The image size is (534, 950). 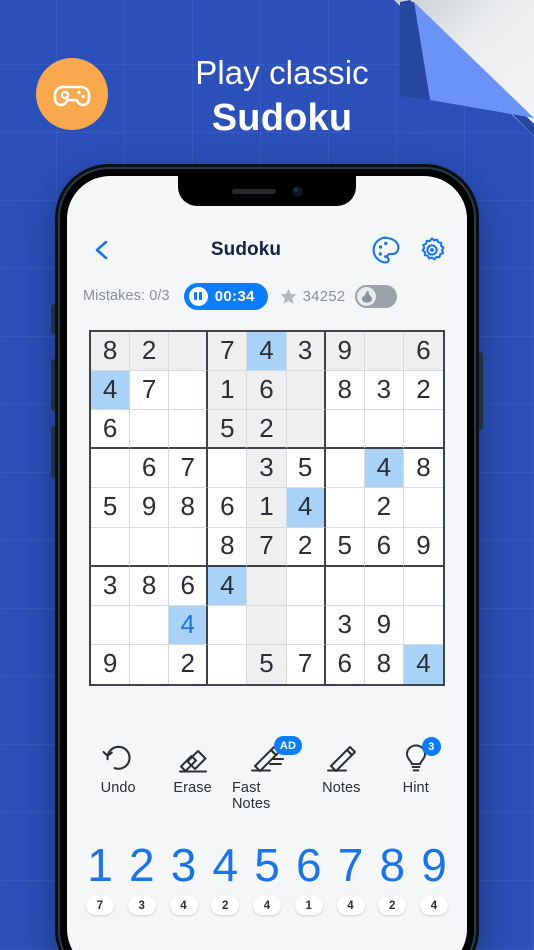 What do you see at coordinates (228, 664) in the screenshot?
I see `grid-cell-r9c4` at bounding box center [228, 664].